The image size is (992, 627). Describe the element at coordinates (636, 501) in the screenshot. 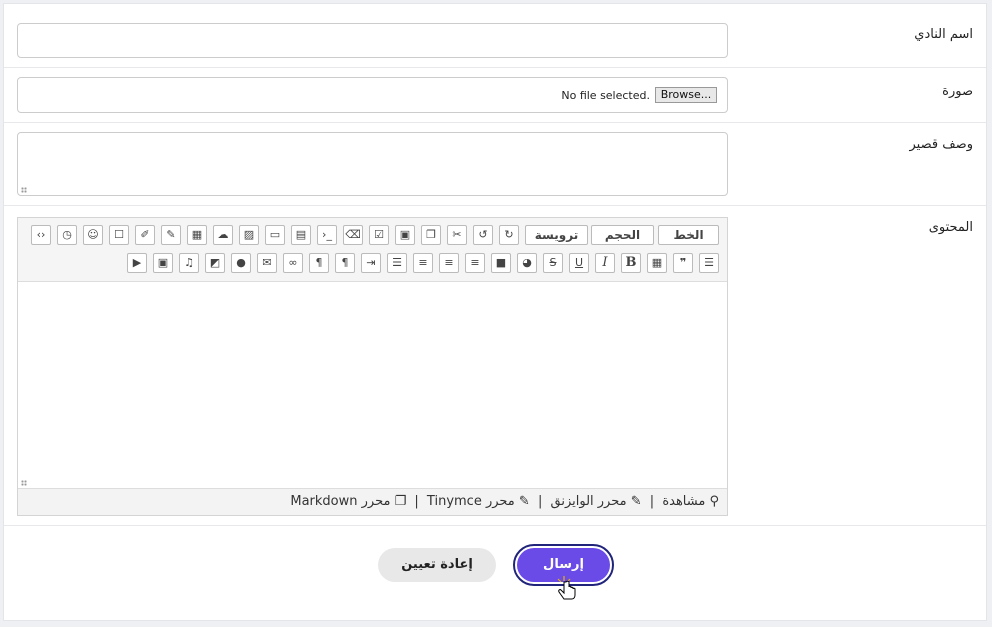

I see `wysiwyg-edit-icon: ✎` at that location.